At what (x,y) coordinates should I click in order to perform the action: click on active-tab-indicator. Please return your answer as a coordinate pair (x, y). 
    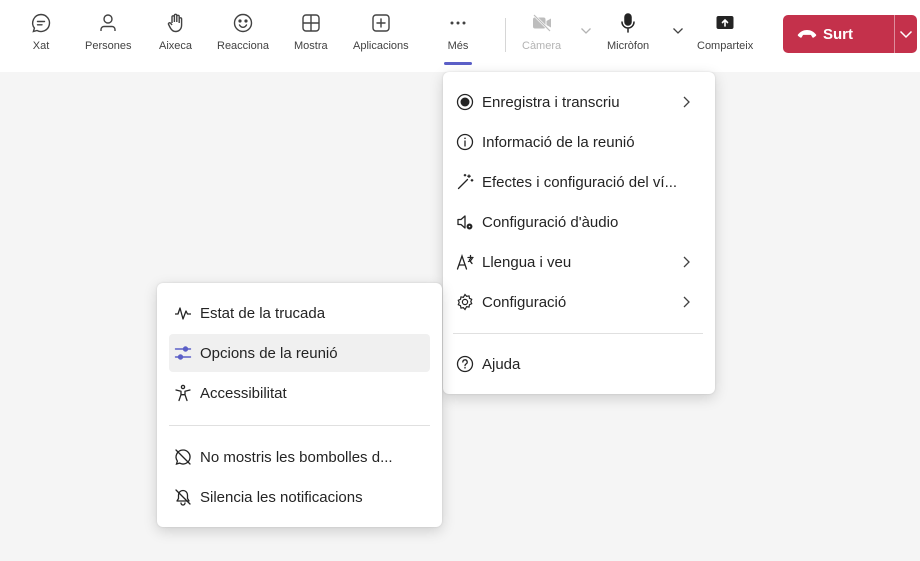
    Looking at the image, I should click on (458, 63).